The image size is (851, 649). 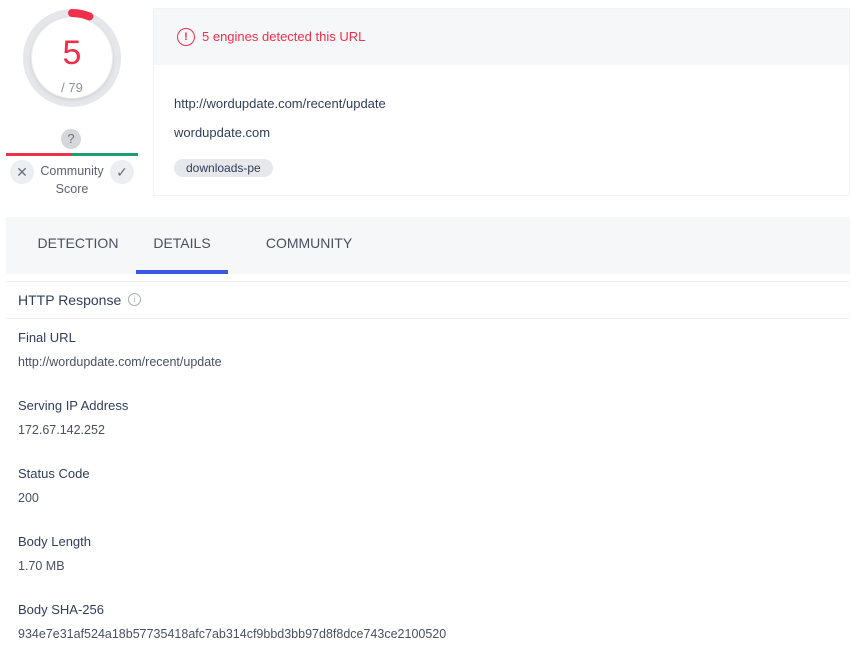 What do you see at coordinates (22, 172) in the screenshot?
I see `close-icon: ✕` at bounding box center [22, 172].